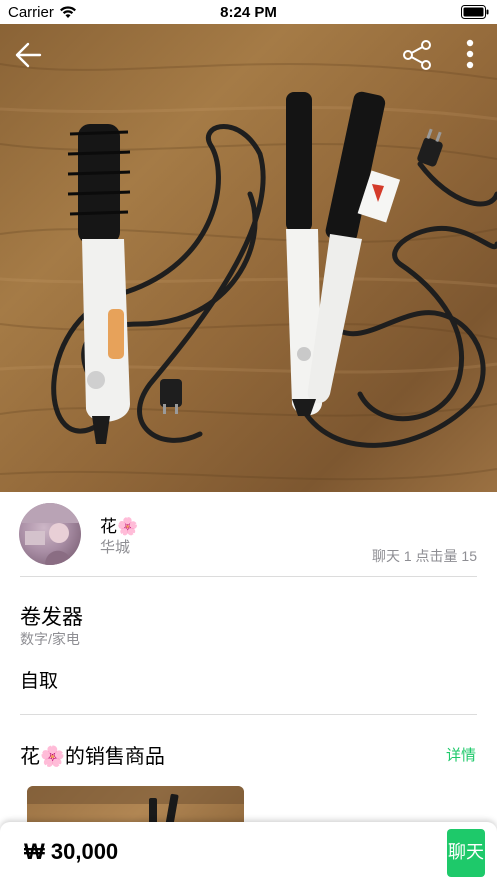  I want to click on seller-items-detail-link: 详情, so click(461, 754).